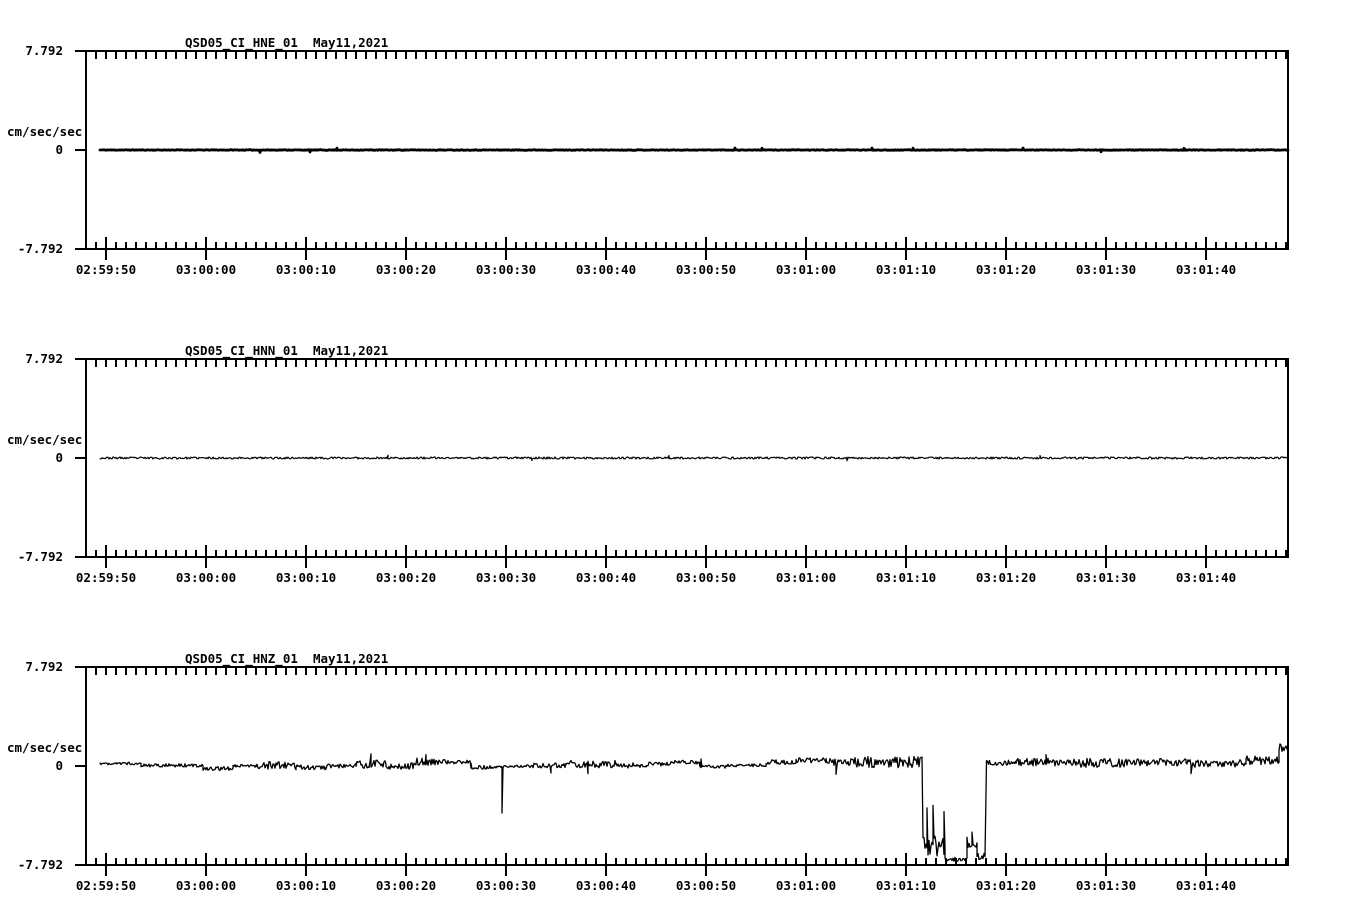  I want to click on plot-title-station: QSD05_CI_HNE_01, so click(241, 43).